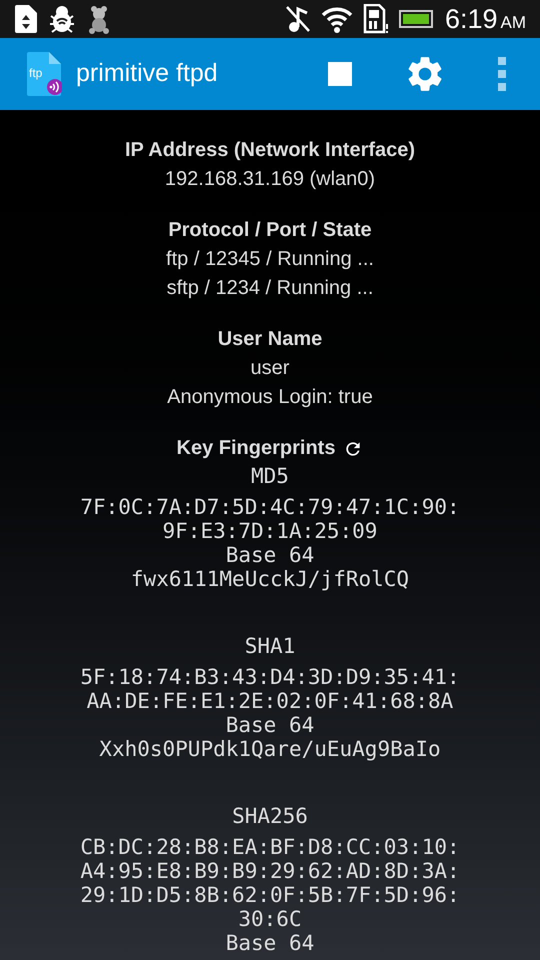 The image size is (540, 960). I want to click on section-heading: Key Fingerprints, so click(256, 448).